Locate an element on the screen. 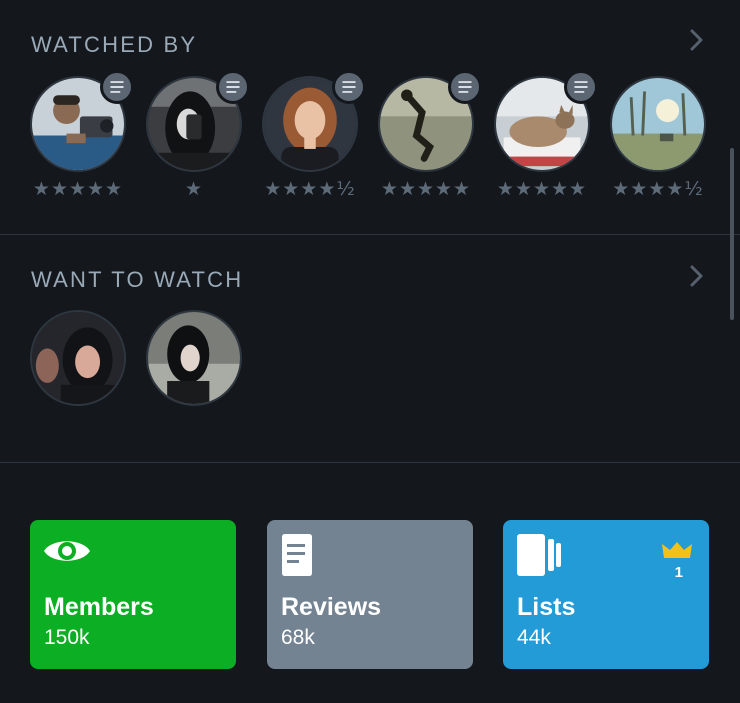 This screenshot has width=740, height=703. document-icon is located at coordinates (297, 555).